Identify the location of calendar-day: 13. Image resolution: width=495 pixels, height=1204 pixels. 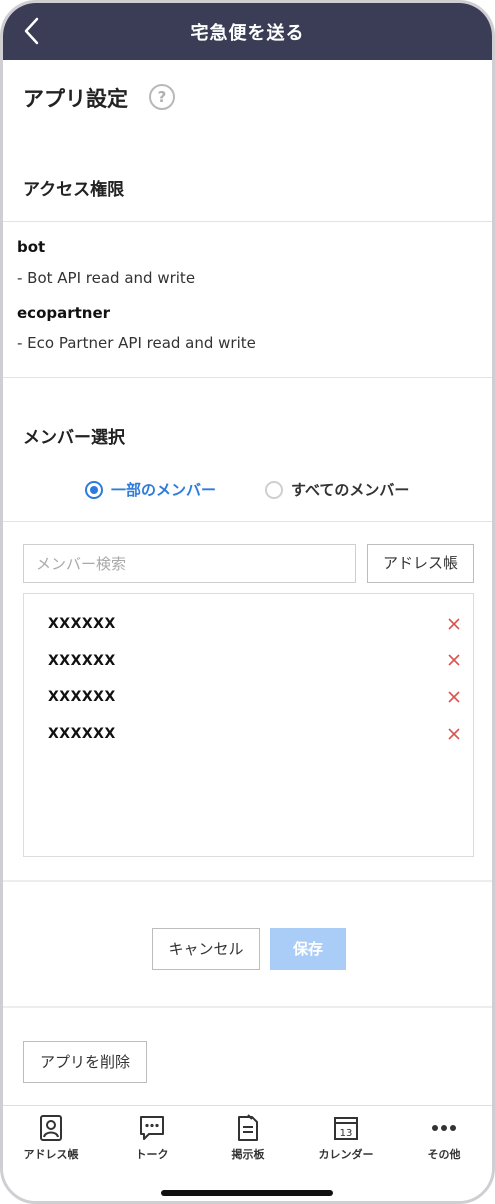
(346, 1133).